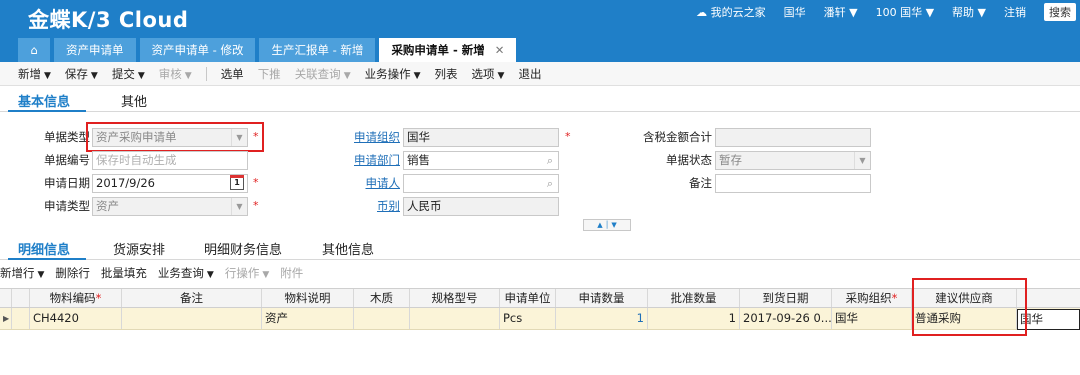  I want to click on collapse-toggle: ▲ │ ▼, so click(607, 225).